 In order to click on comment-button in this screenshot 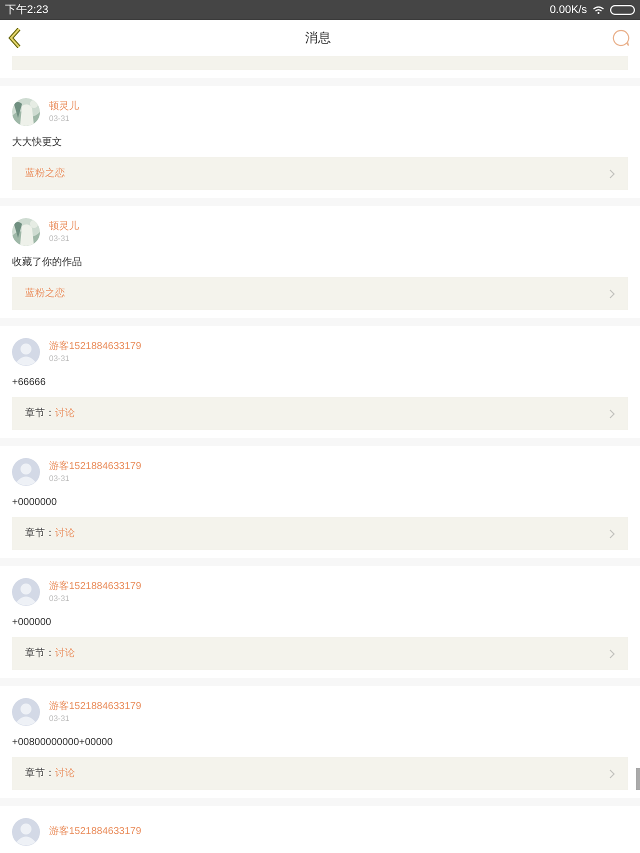, I will do `click(621, 38)`.